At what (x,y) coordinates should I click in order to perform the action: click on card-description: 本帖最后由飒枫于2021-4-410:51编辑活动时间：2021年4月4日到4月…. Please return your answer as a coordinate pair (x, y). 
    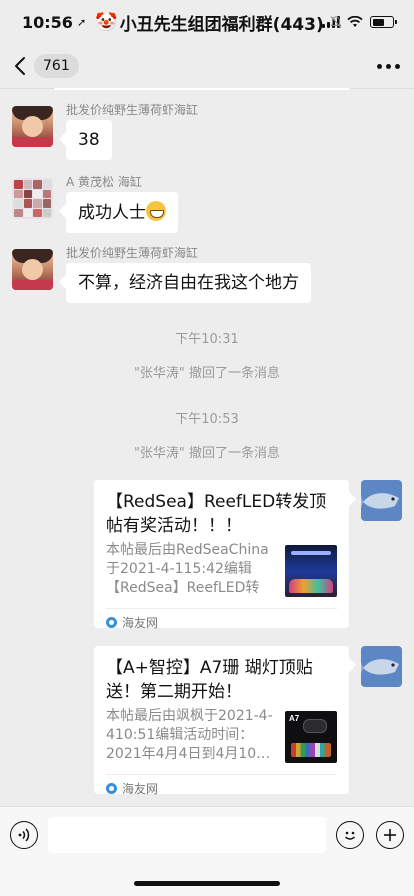
    Looking at the image, I should click on (189, 735).